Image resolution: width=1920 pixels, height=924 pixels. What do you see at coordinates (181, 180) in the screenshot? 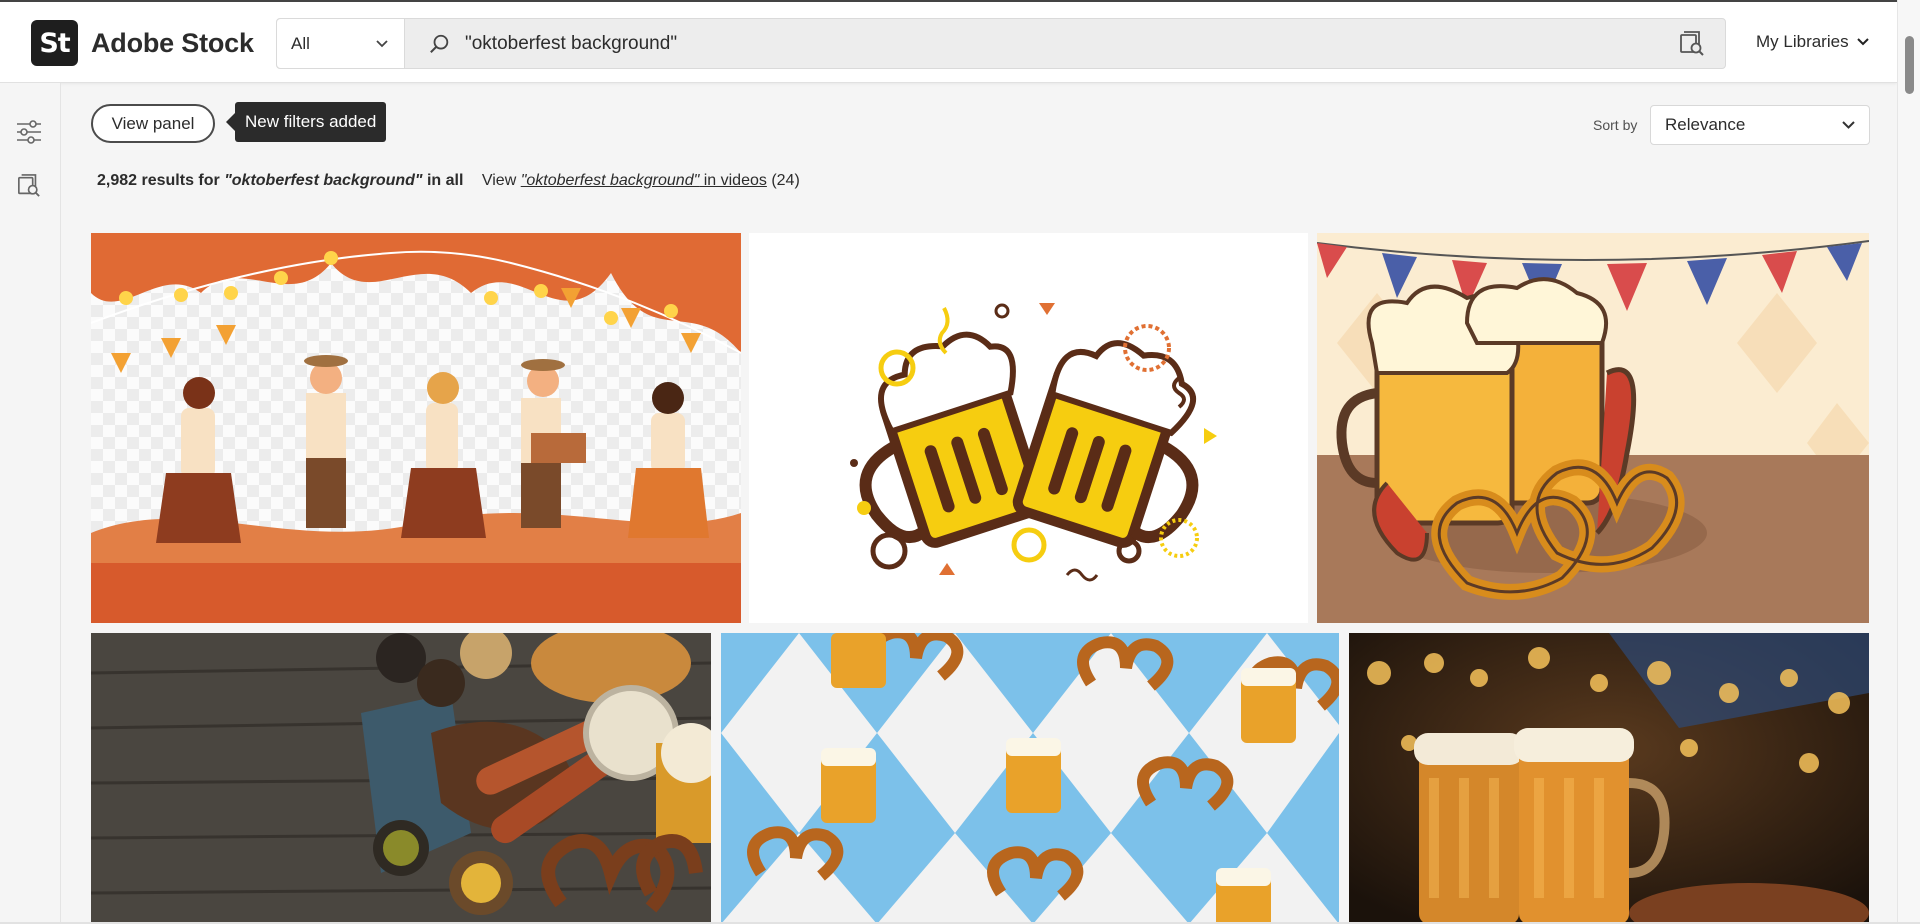
I see `results-for-text: results for` at bounding box center [181, 180].